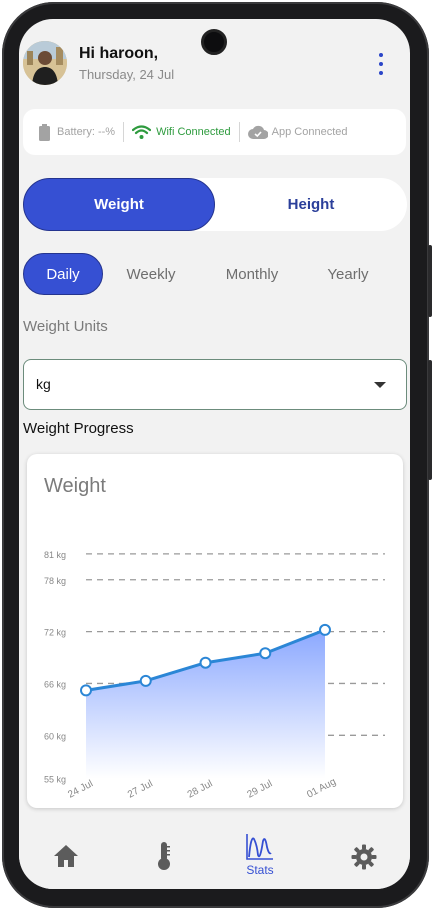 The width and height of the screenshot is (433, 912). I want to click on wifi-status: Wifi Connected, so click(181, 132).